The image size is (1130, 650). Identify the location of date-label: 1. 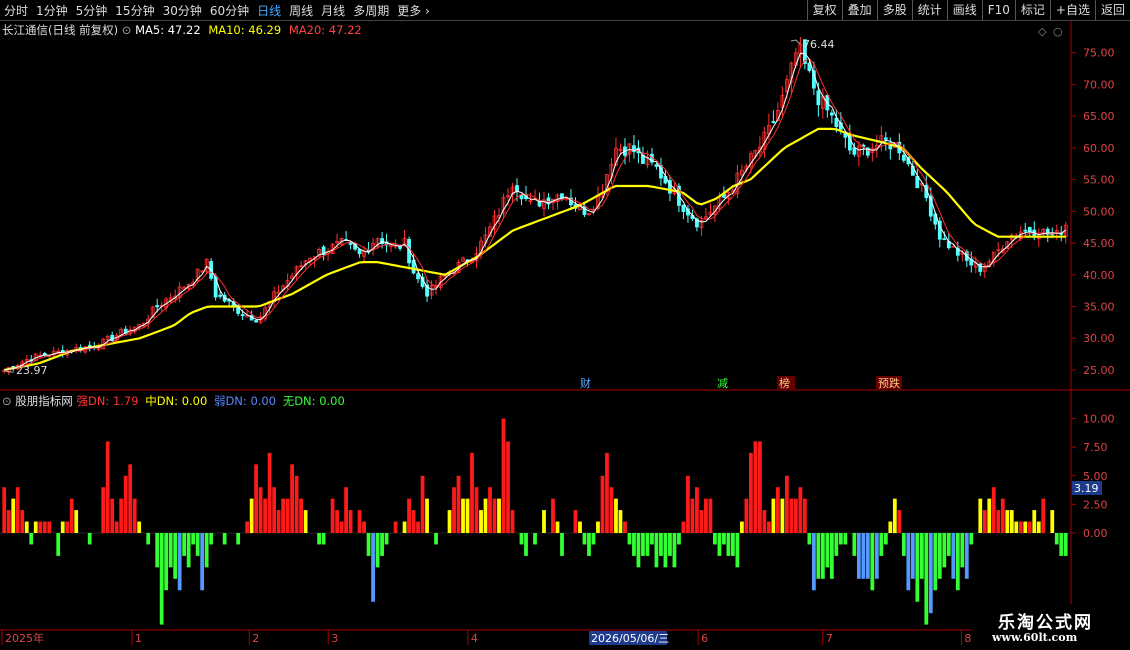
(138, 638).